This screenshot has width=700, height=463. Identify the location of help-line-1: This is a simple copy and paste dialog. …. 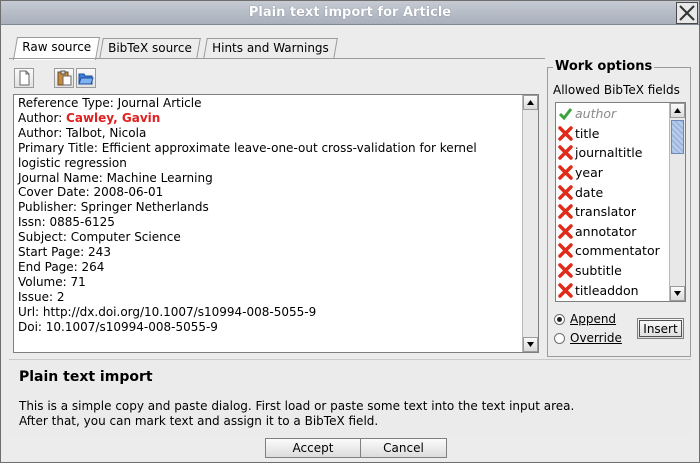
(297, 406).